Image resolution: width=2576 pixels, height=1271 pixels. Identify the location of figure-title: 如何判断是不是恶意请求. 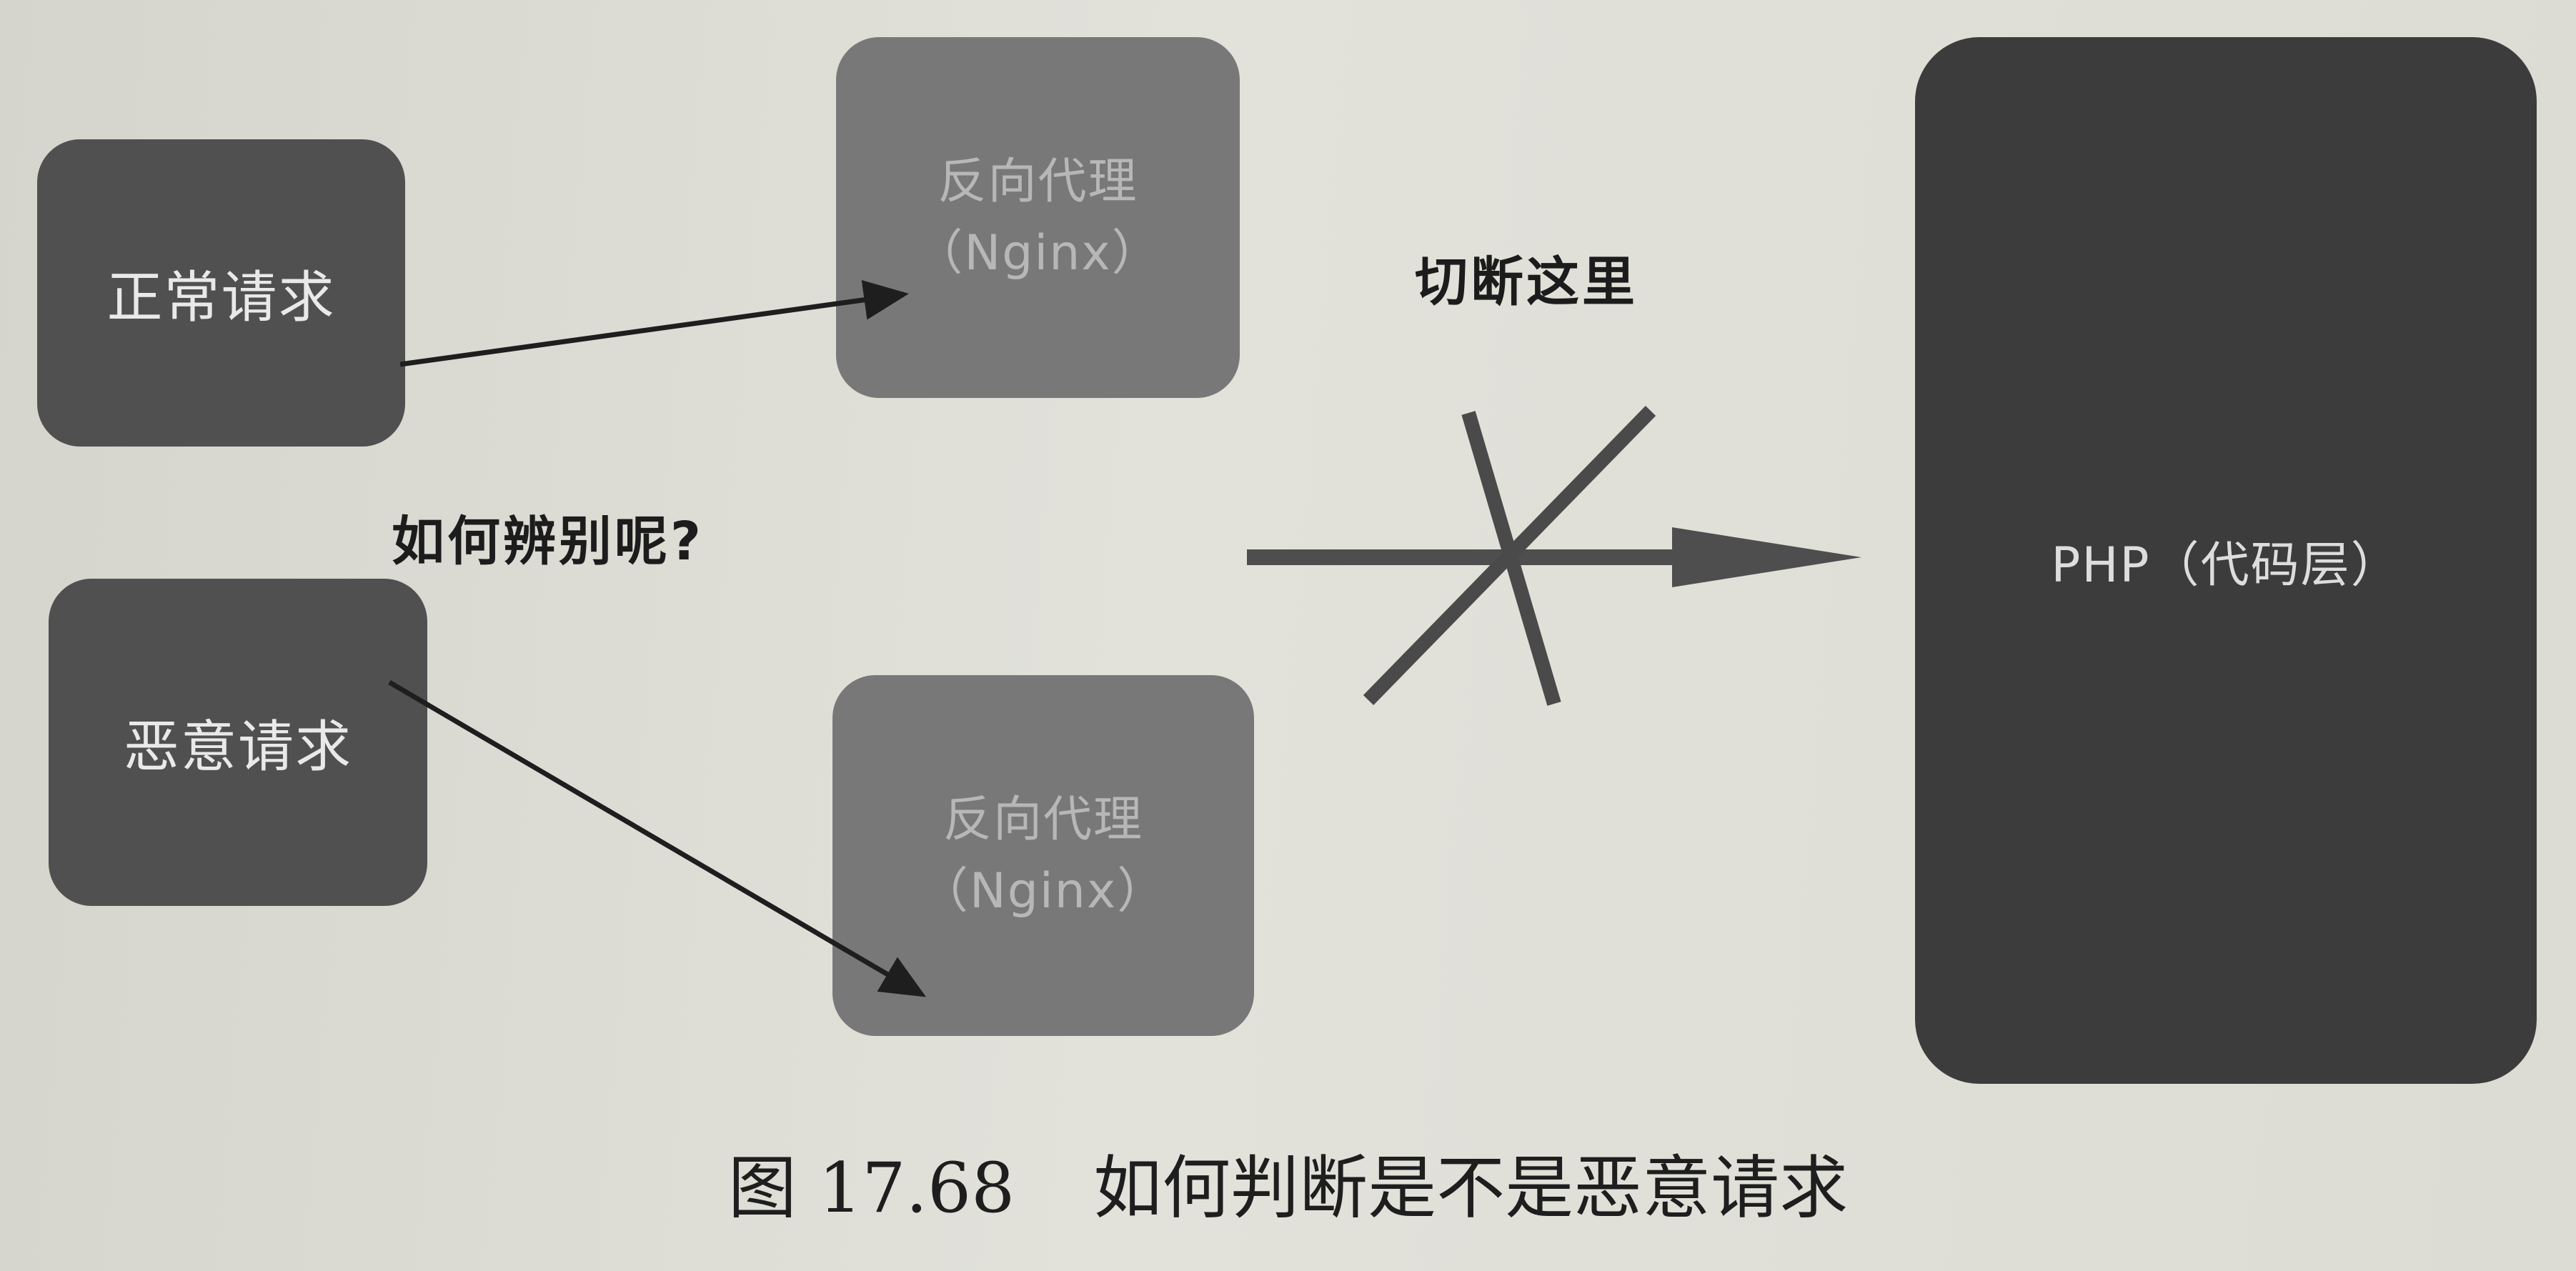
(1471, 1188).